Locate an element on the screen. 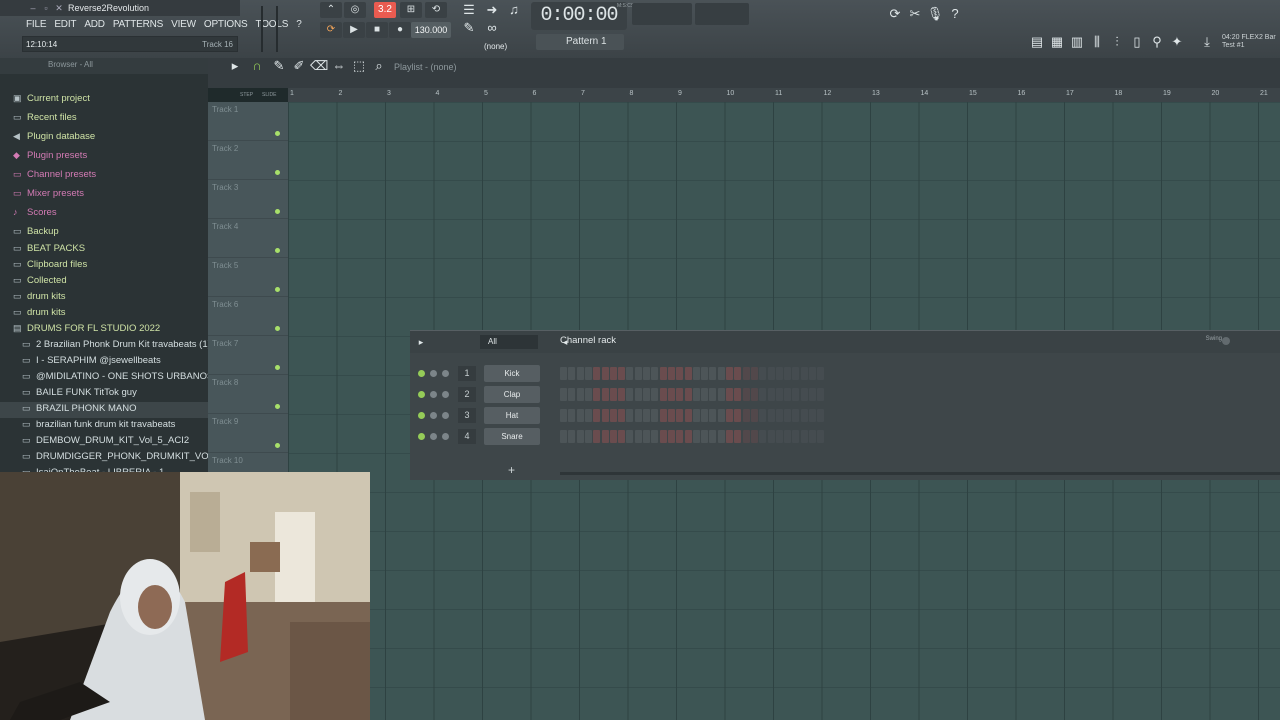  channel-rack-window-icon: ▥ is located at coordinates (1077, 42).